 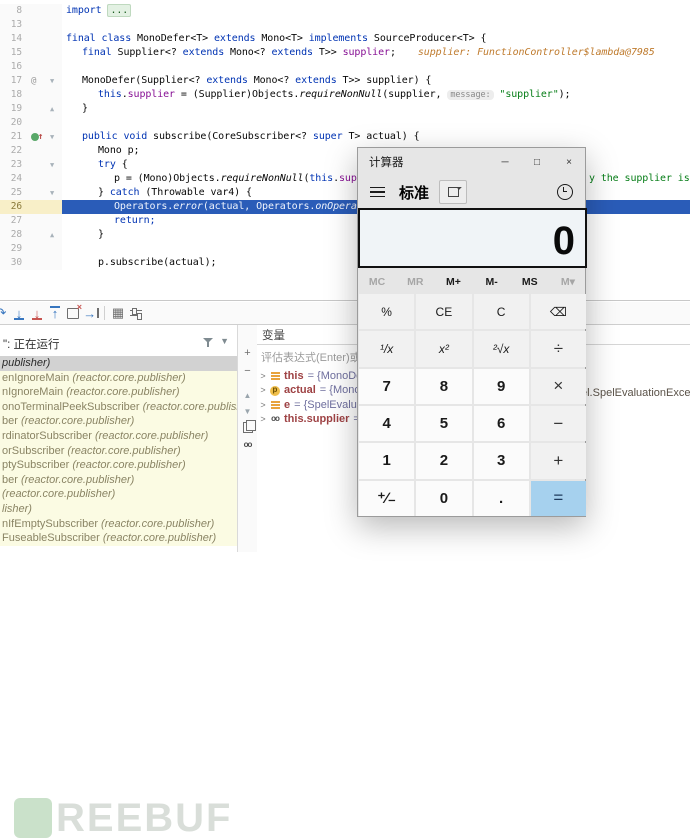 What do you see at coordinates (444, 423) in the screenshot?
I see `calc-key-5: 5` at bounding box center [444, 423].